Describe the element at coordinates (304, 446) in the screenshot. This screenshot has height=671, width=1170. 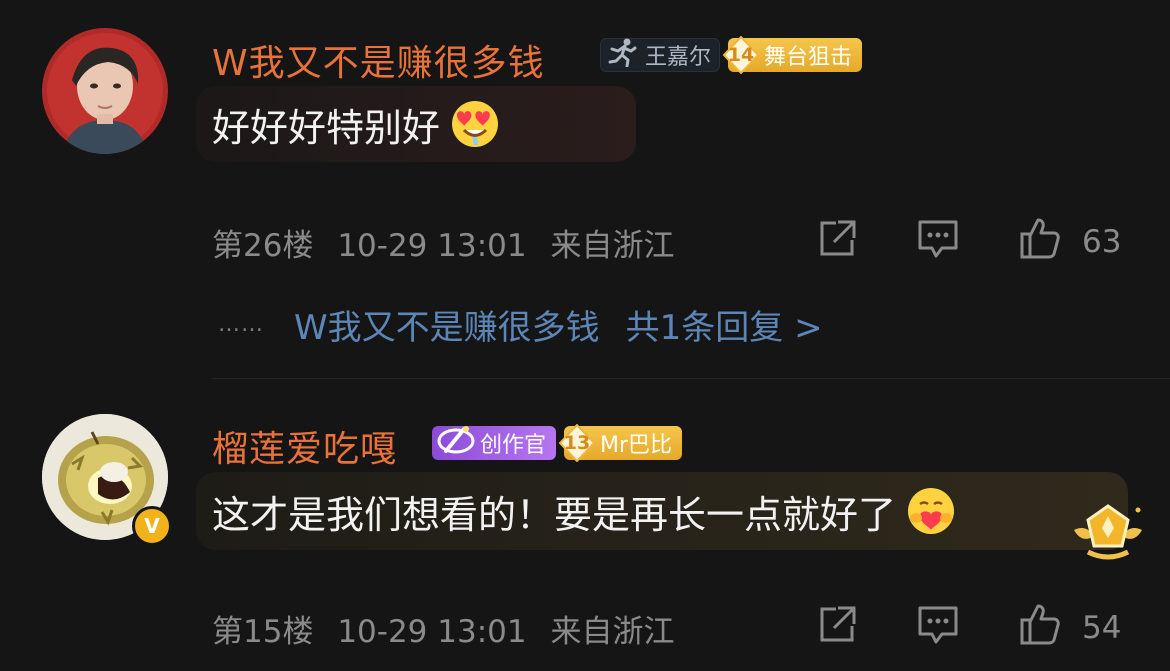
I see `username: 榴莲爱吃嘎` at that location.